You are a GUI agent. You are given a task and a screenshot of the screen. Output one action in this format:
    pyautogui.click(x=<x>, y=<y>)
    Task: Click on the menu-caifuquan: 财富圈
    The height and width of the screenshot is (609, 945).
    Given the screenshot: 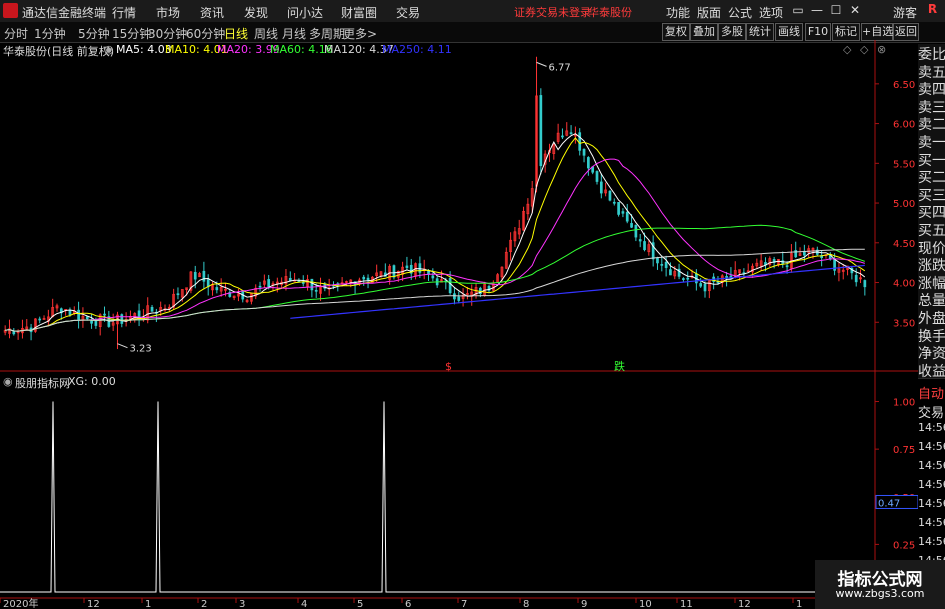 What is the action you would take?
    pyautogui.click(x=359, y=12)
    